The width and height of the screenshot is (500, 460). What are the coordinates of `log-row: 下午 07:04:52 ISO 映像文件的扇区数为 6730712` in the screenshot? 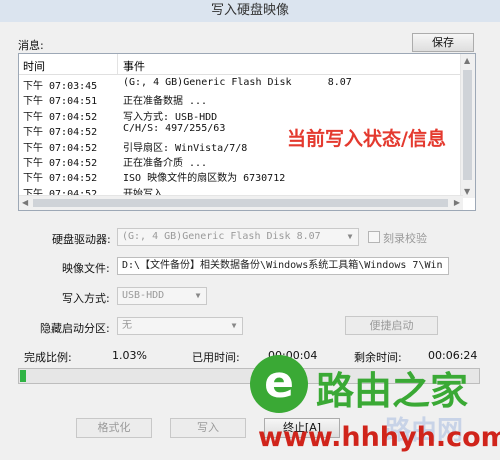 It's located at (241, 176).